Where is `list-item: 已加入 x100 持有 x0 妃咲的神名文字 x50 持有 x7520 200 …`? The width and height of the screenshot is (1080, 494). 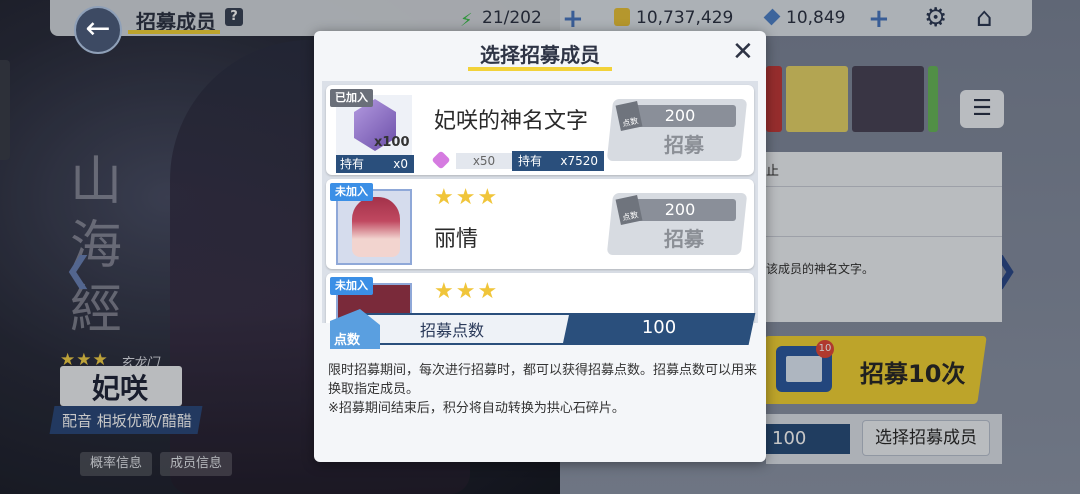
list-item: 已加入 x100 持有 x0 妃咲的神名文字 x50 持有 x7520 200 … is located at coordinates (540, 130).